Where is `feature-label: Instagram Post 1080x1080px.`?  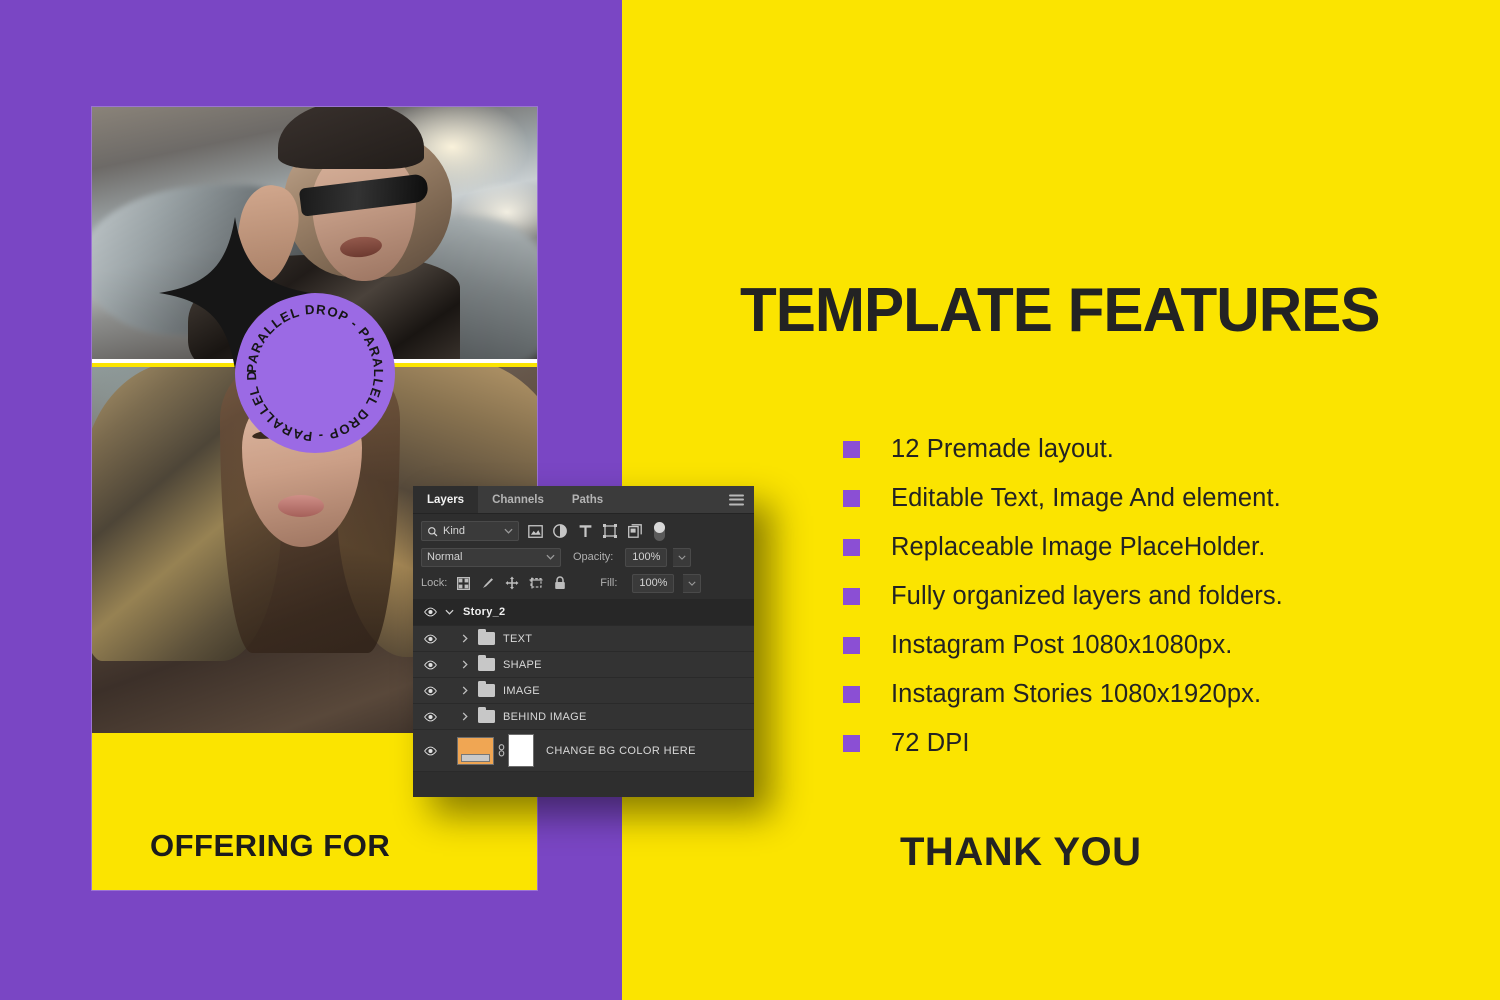
feature-label: Instagram Post 1080x1080px. is located at coordinates (1062, 645).